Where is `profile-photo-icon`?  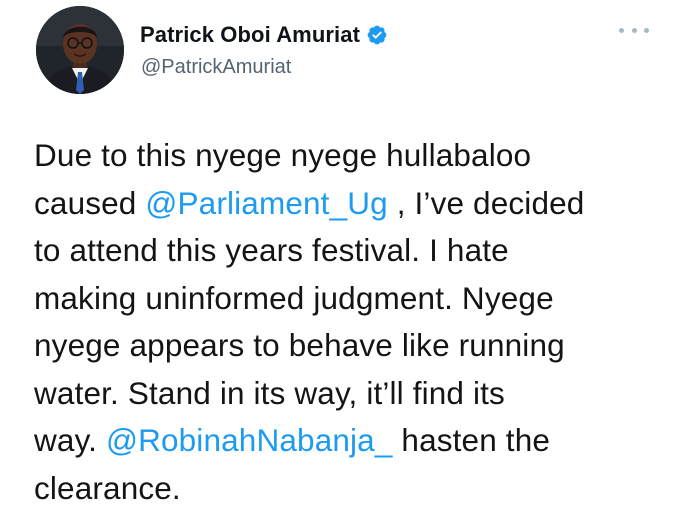
profile-photo-icon is located at coordinates (80, 50).